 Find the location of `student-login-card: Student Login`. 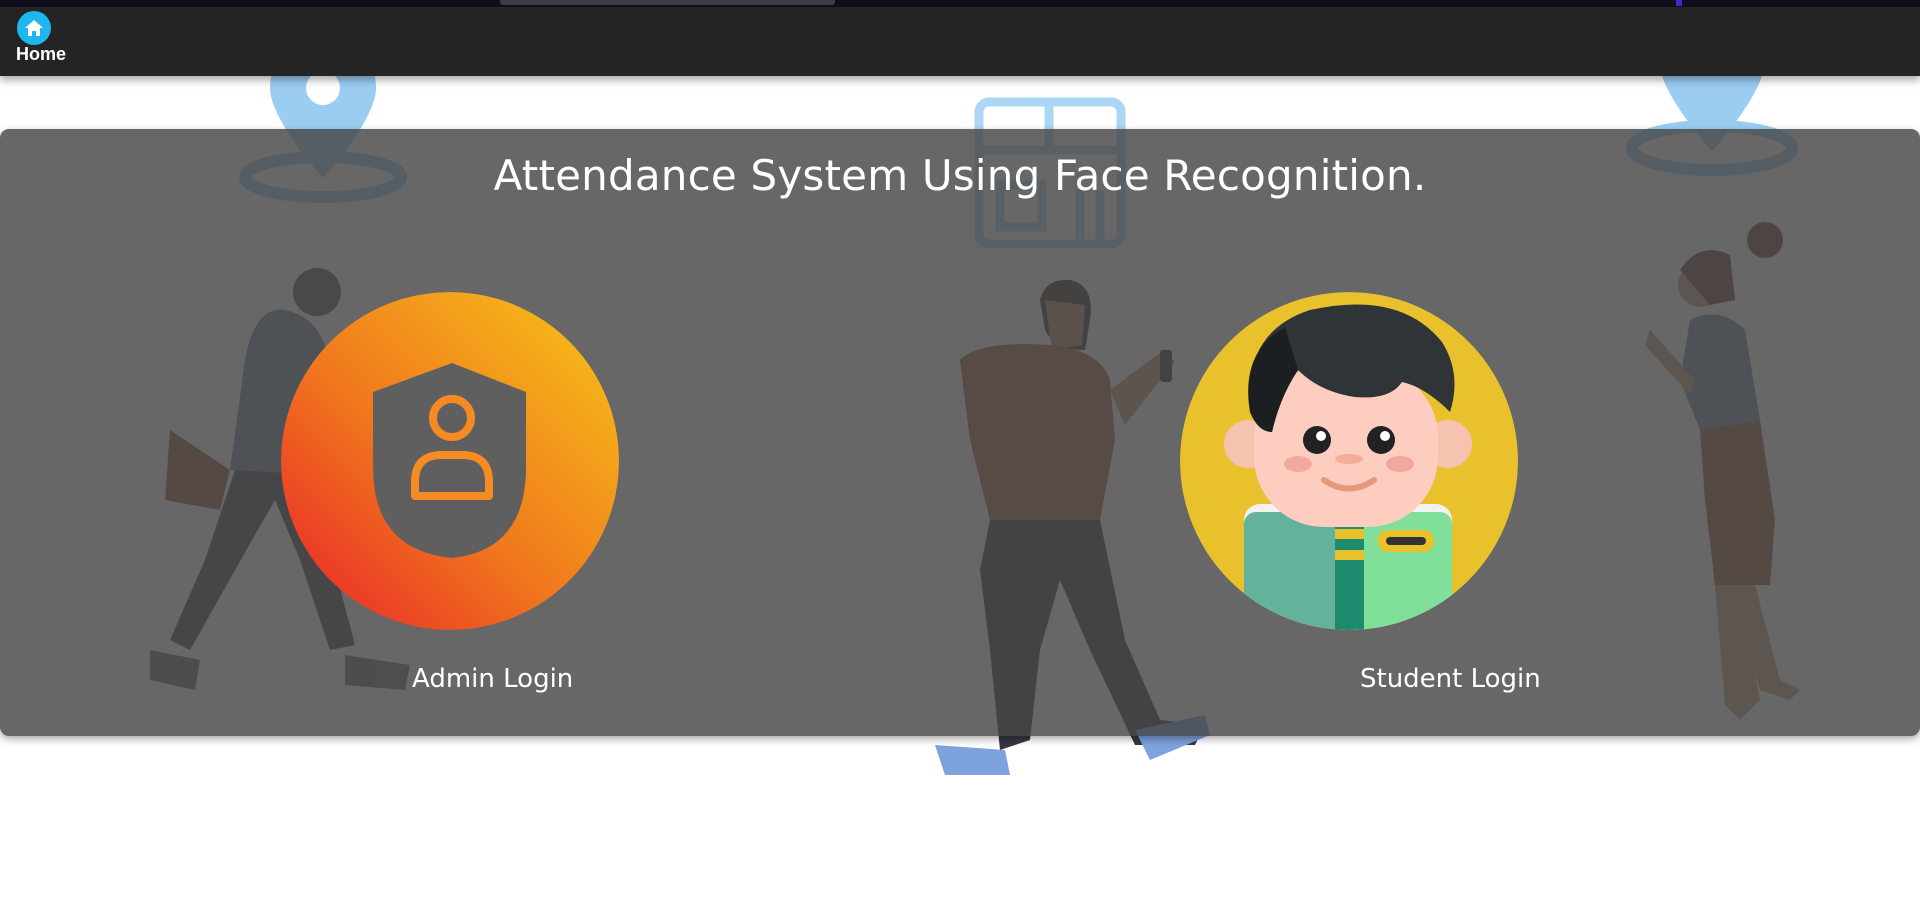

student-login-card: Student Login is located at coordinates (1360, 502).